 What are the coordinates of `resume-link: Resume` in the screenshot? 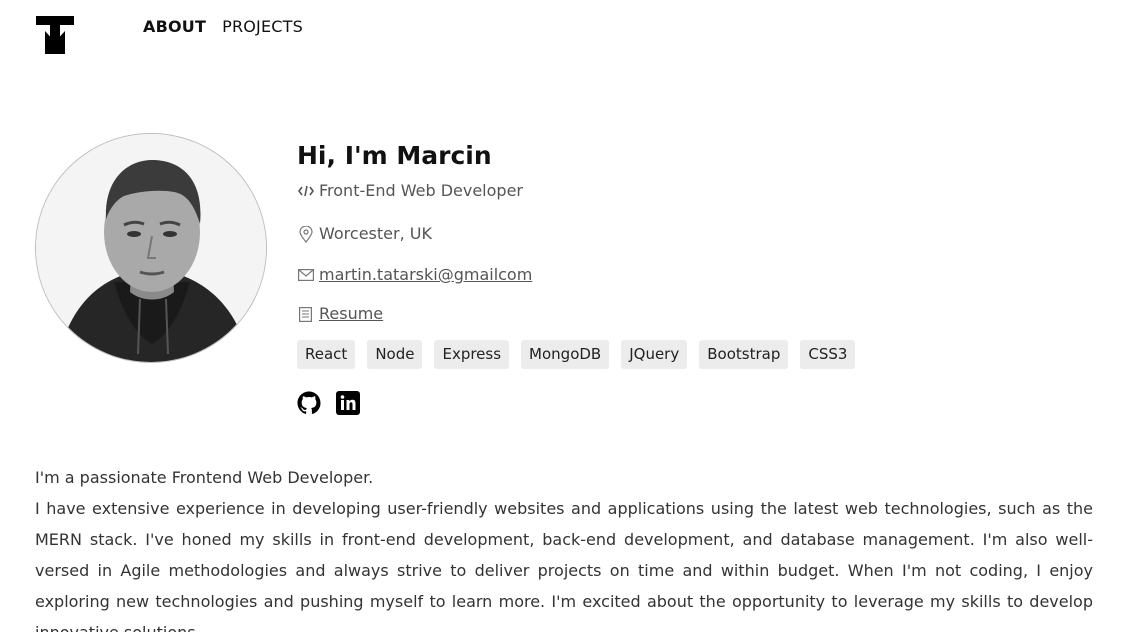 It's located at (351, 314).